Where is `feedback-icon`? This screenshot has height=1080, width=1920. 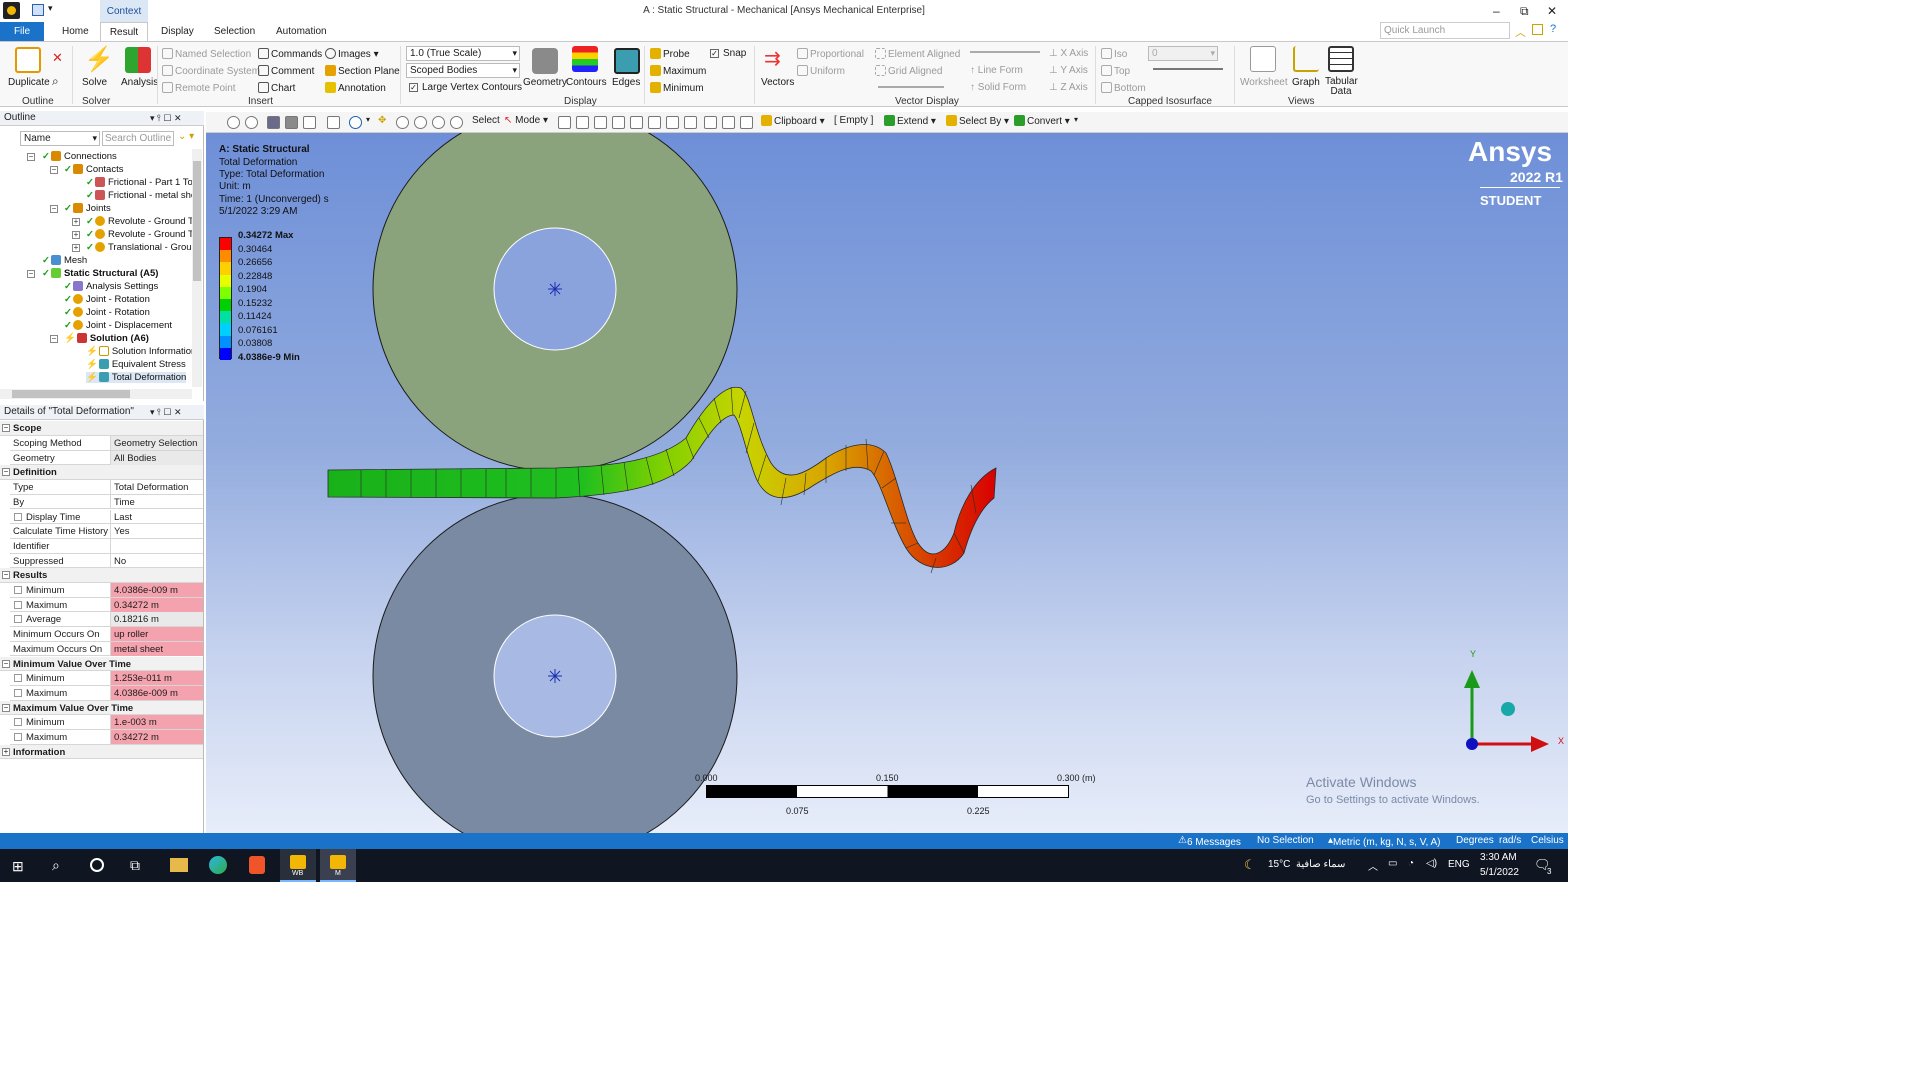 feedback-icon is located at coordinates (1537, 29).